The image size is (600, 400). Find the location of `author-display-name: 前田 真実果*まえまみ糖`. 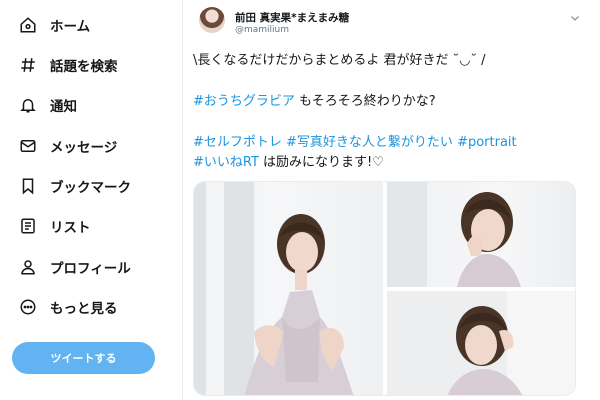

author-display-name: 前田 真実果*まえまみ糖 is located at coordinates (292, 17).